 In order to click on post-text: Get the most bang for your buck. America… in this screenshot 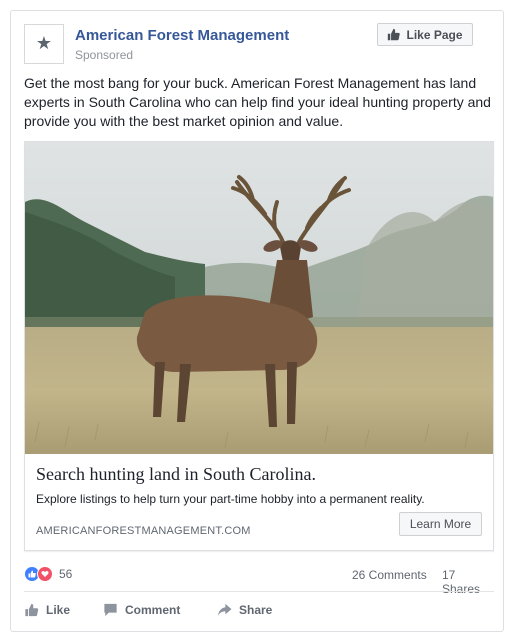, I will do `click(257, 102)`.